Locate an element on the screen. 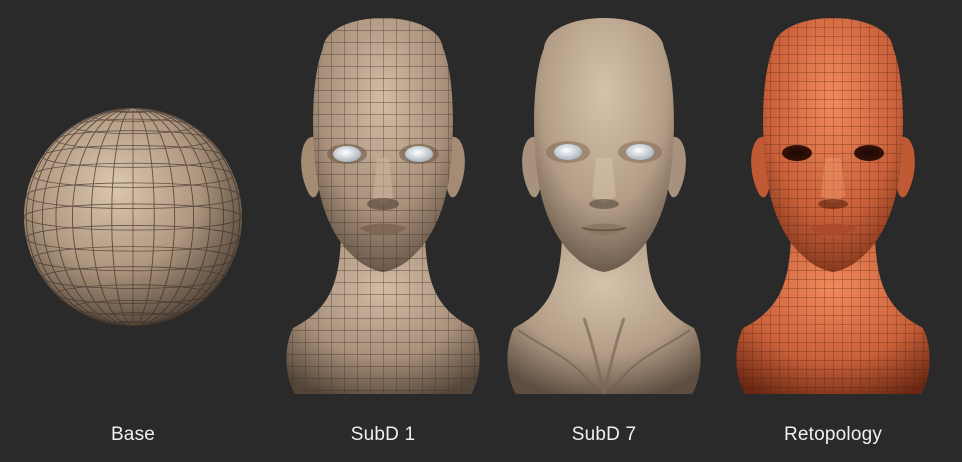 The width and height of the screenshot is (962, 462). label-subd7: SubD 7 is located at coordinates (604, 434).